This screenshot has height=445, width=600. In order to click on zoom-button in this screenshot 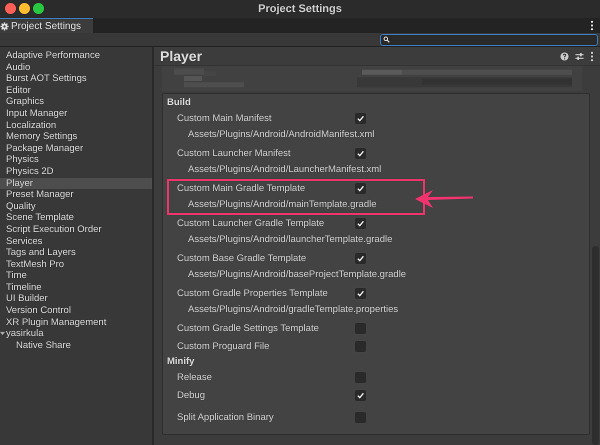, I will do `click(38, 8)`.